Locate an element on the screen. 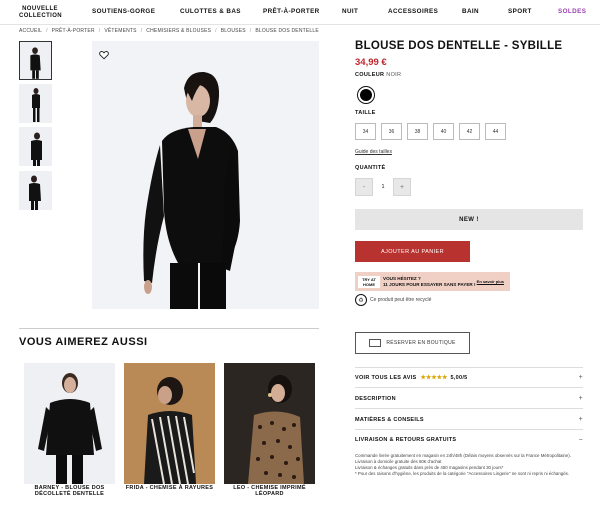 The height and width of the screenshot is (505, 600). nav-culottes-bas: CULOTTES & BAS is located at coordinates (210, 11).